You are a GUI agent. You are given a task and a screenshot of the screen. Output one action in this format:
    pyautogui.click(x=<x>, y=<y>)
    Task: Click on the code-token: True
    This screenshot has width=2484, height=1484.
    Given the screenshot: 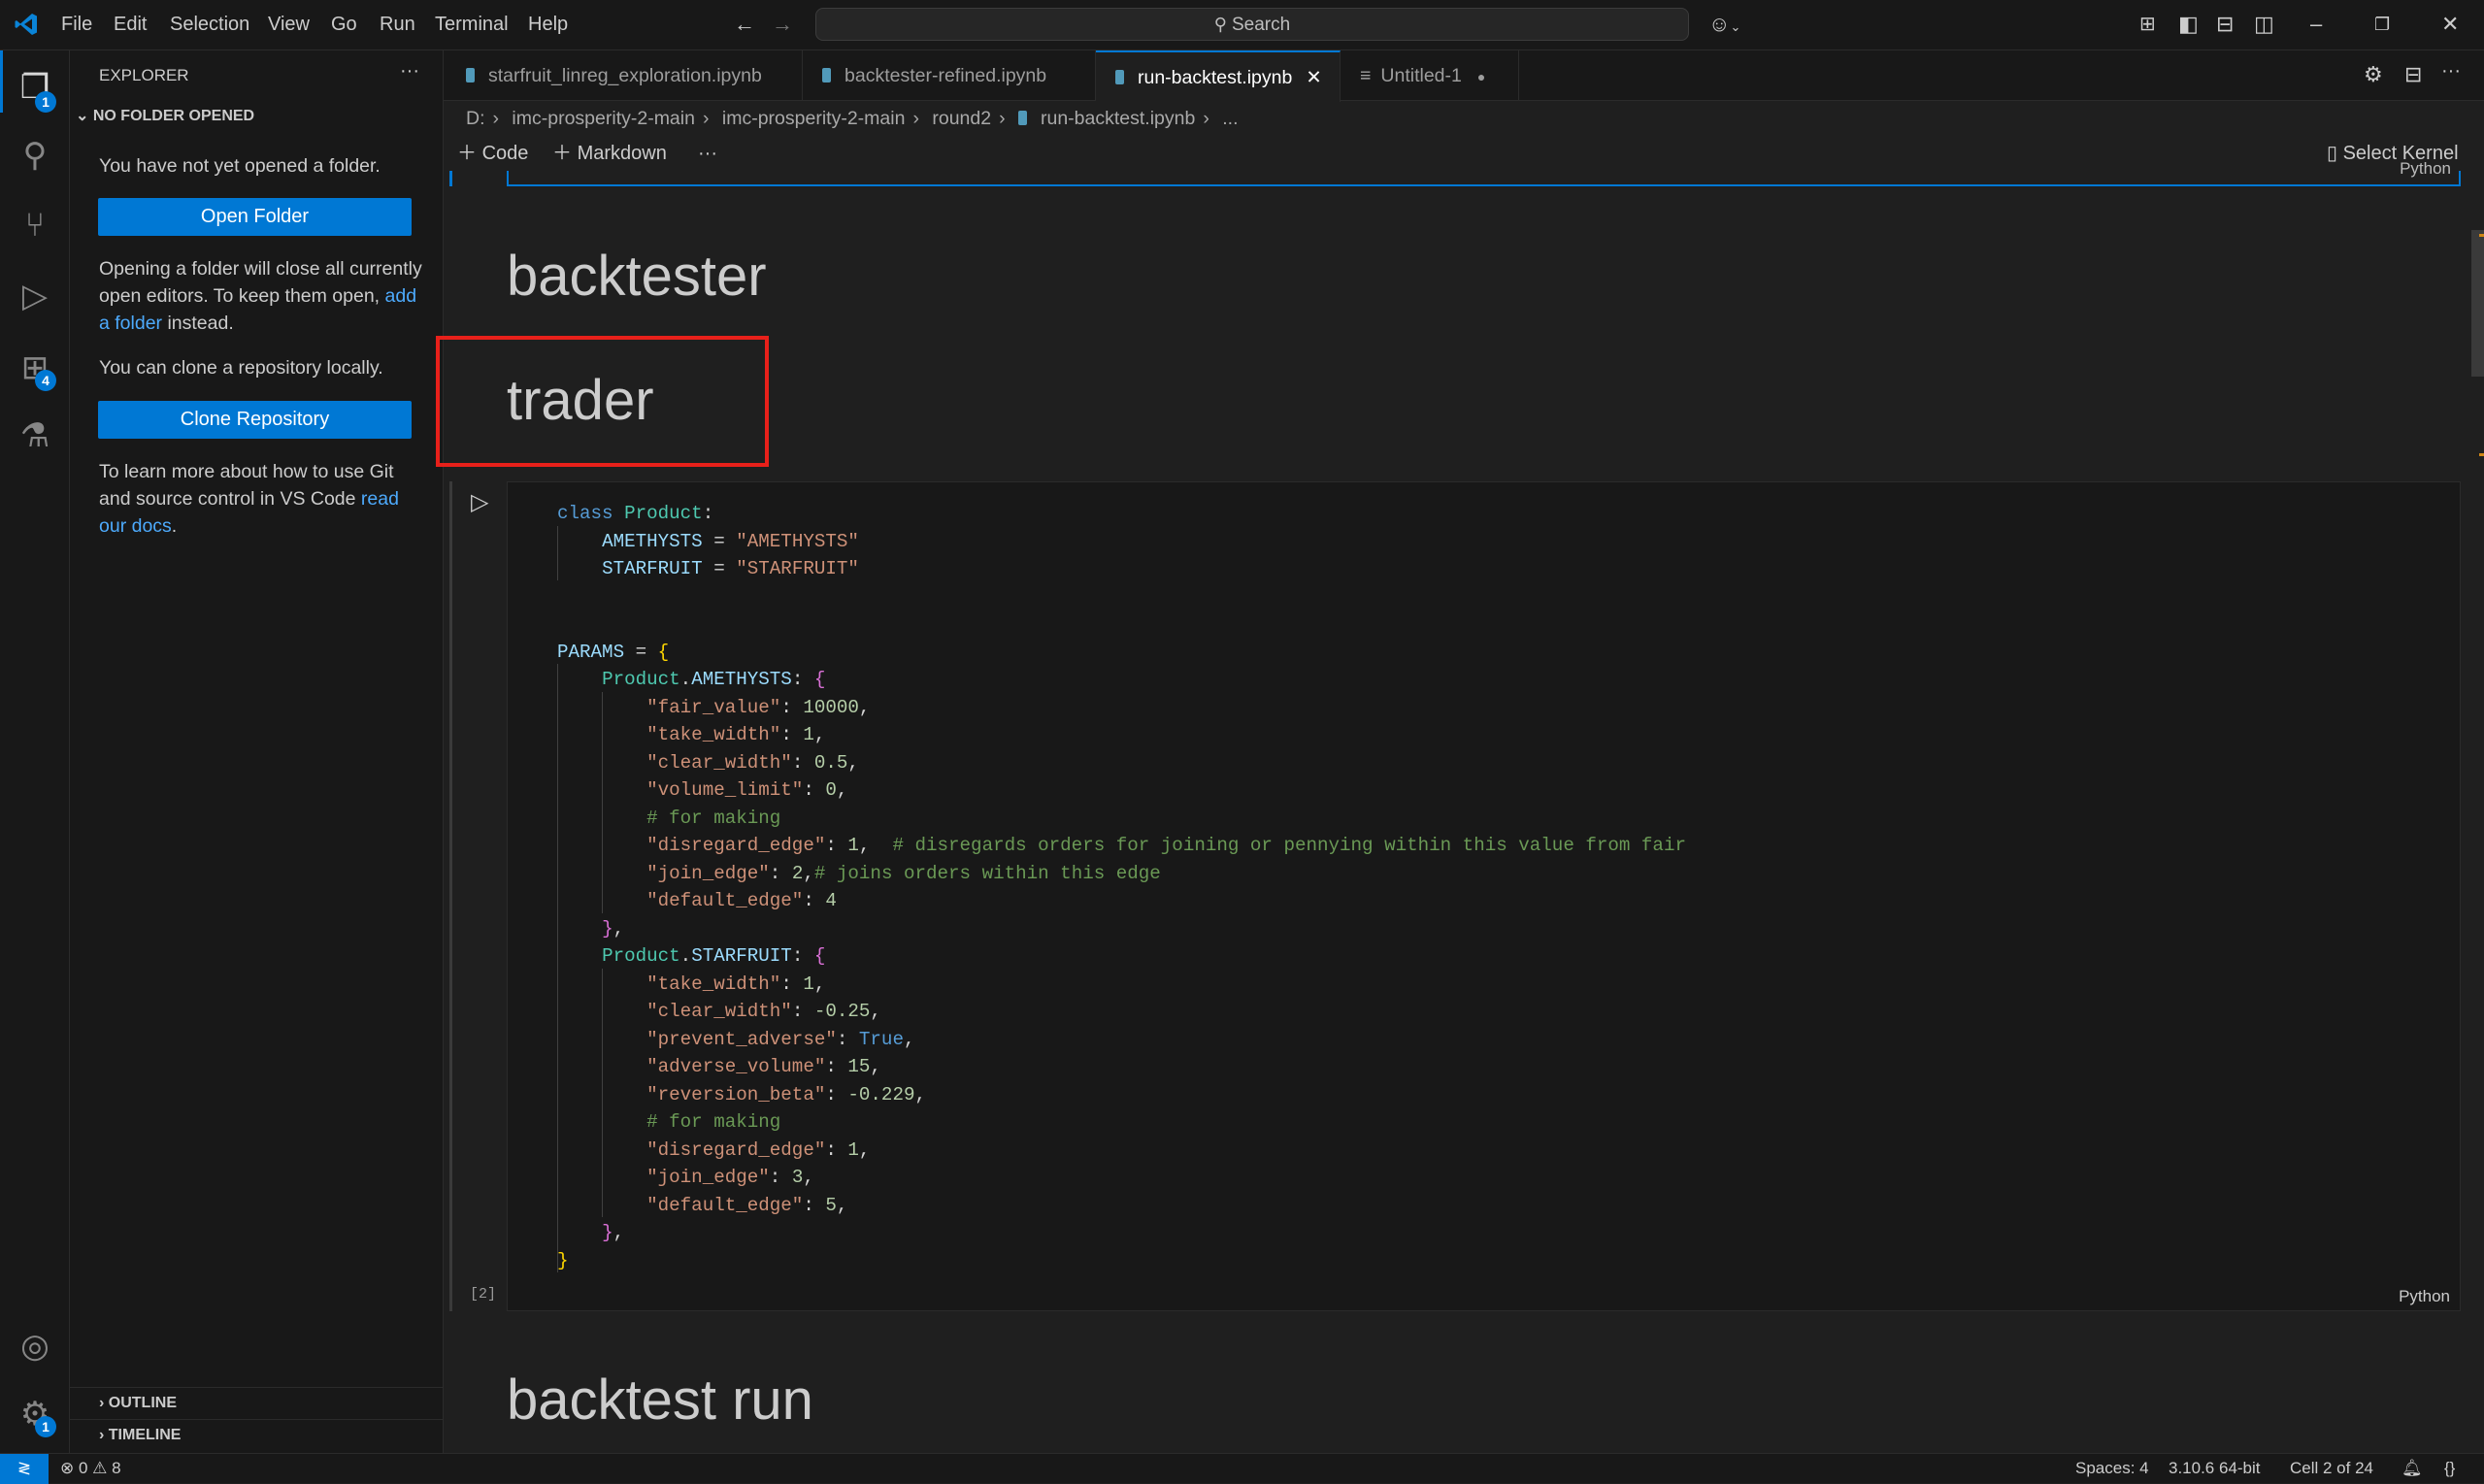 What is the action you would take?
    pyautogui.click(x=881, y=1039)
    